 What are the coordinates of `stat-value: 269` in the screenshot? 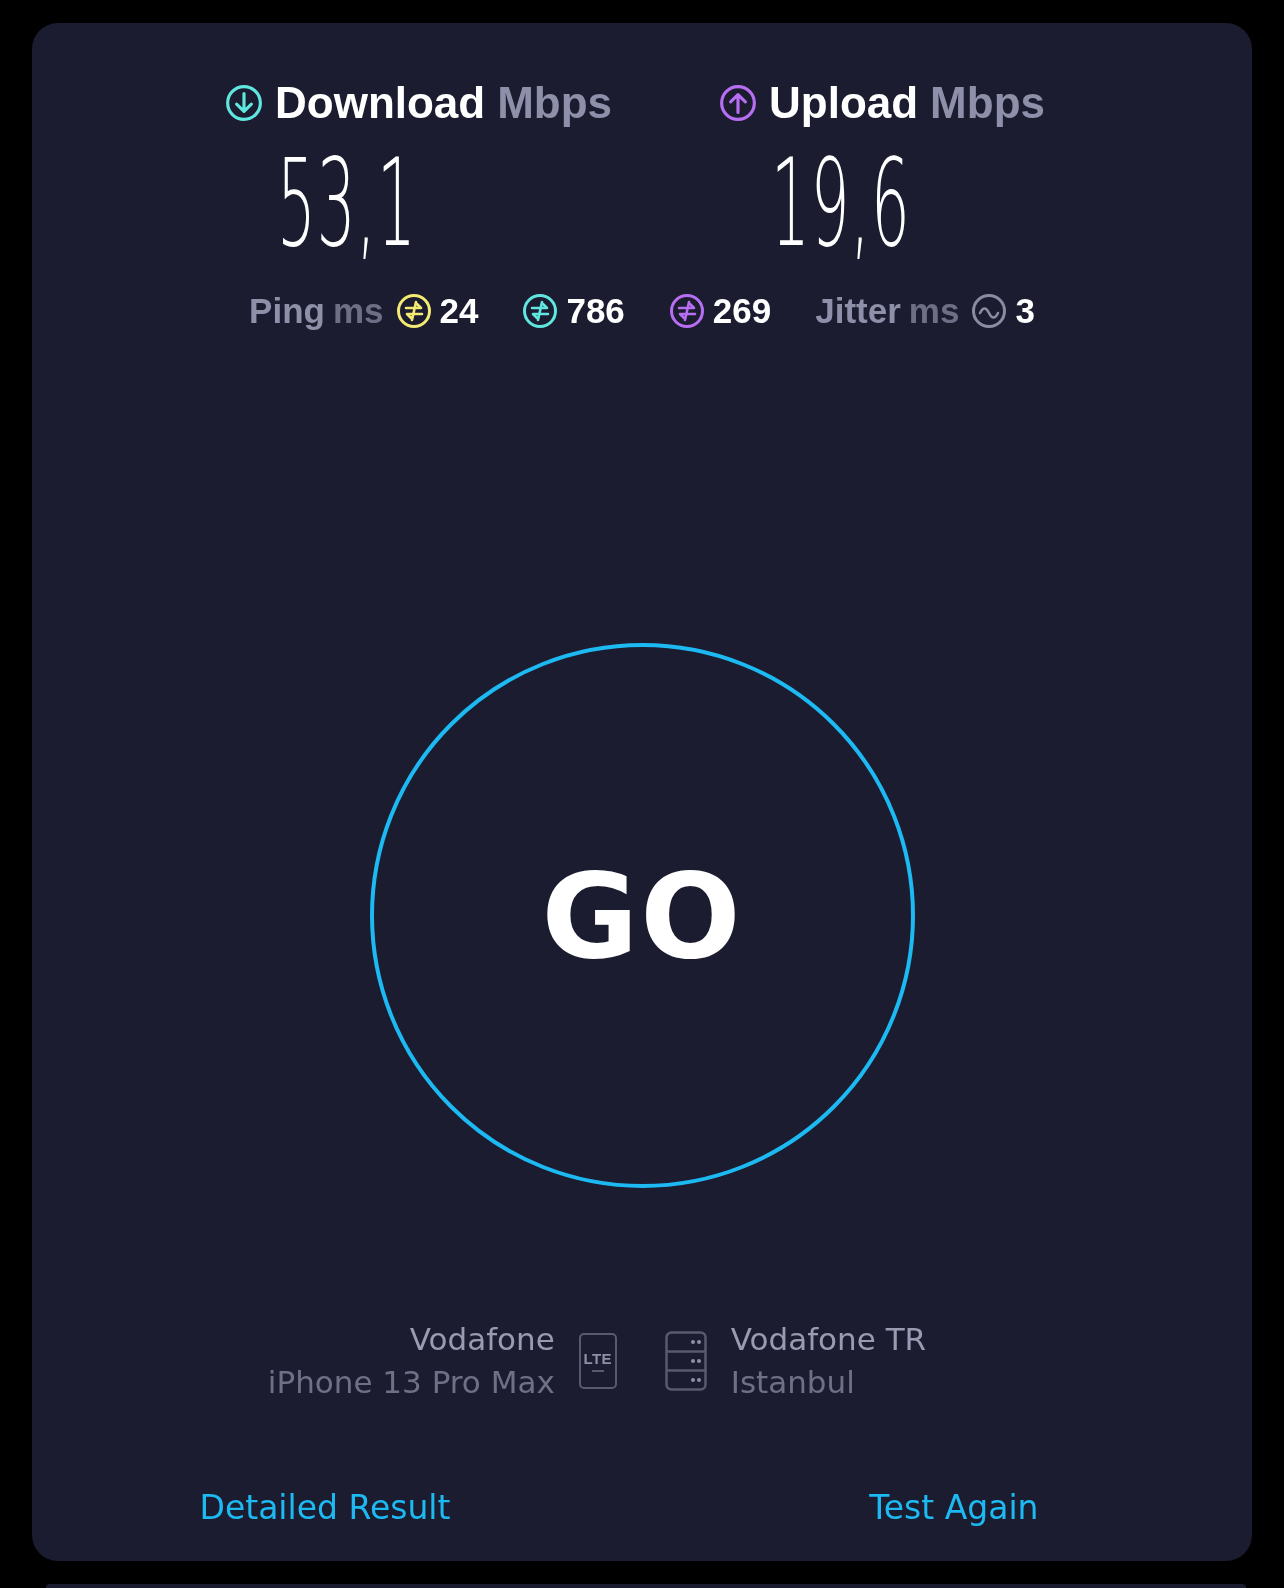 It's located at (742, 311).